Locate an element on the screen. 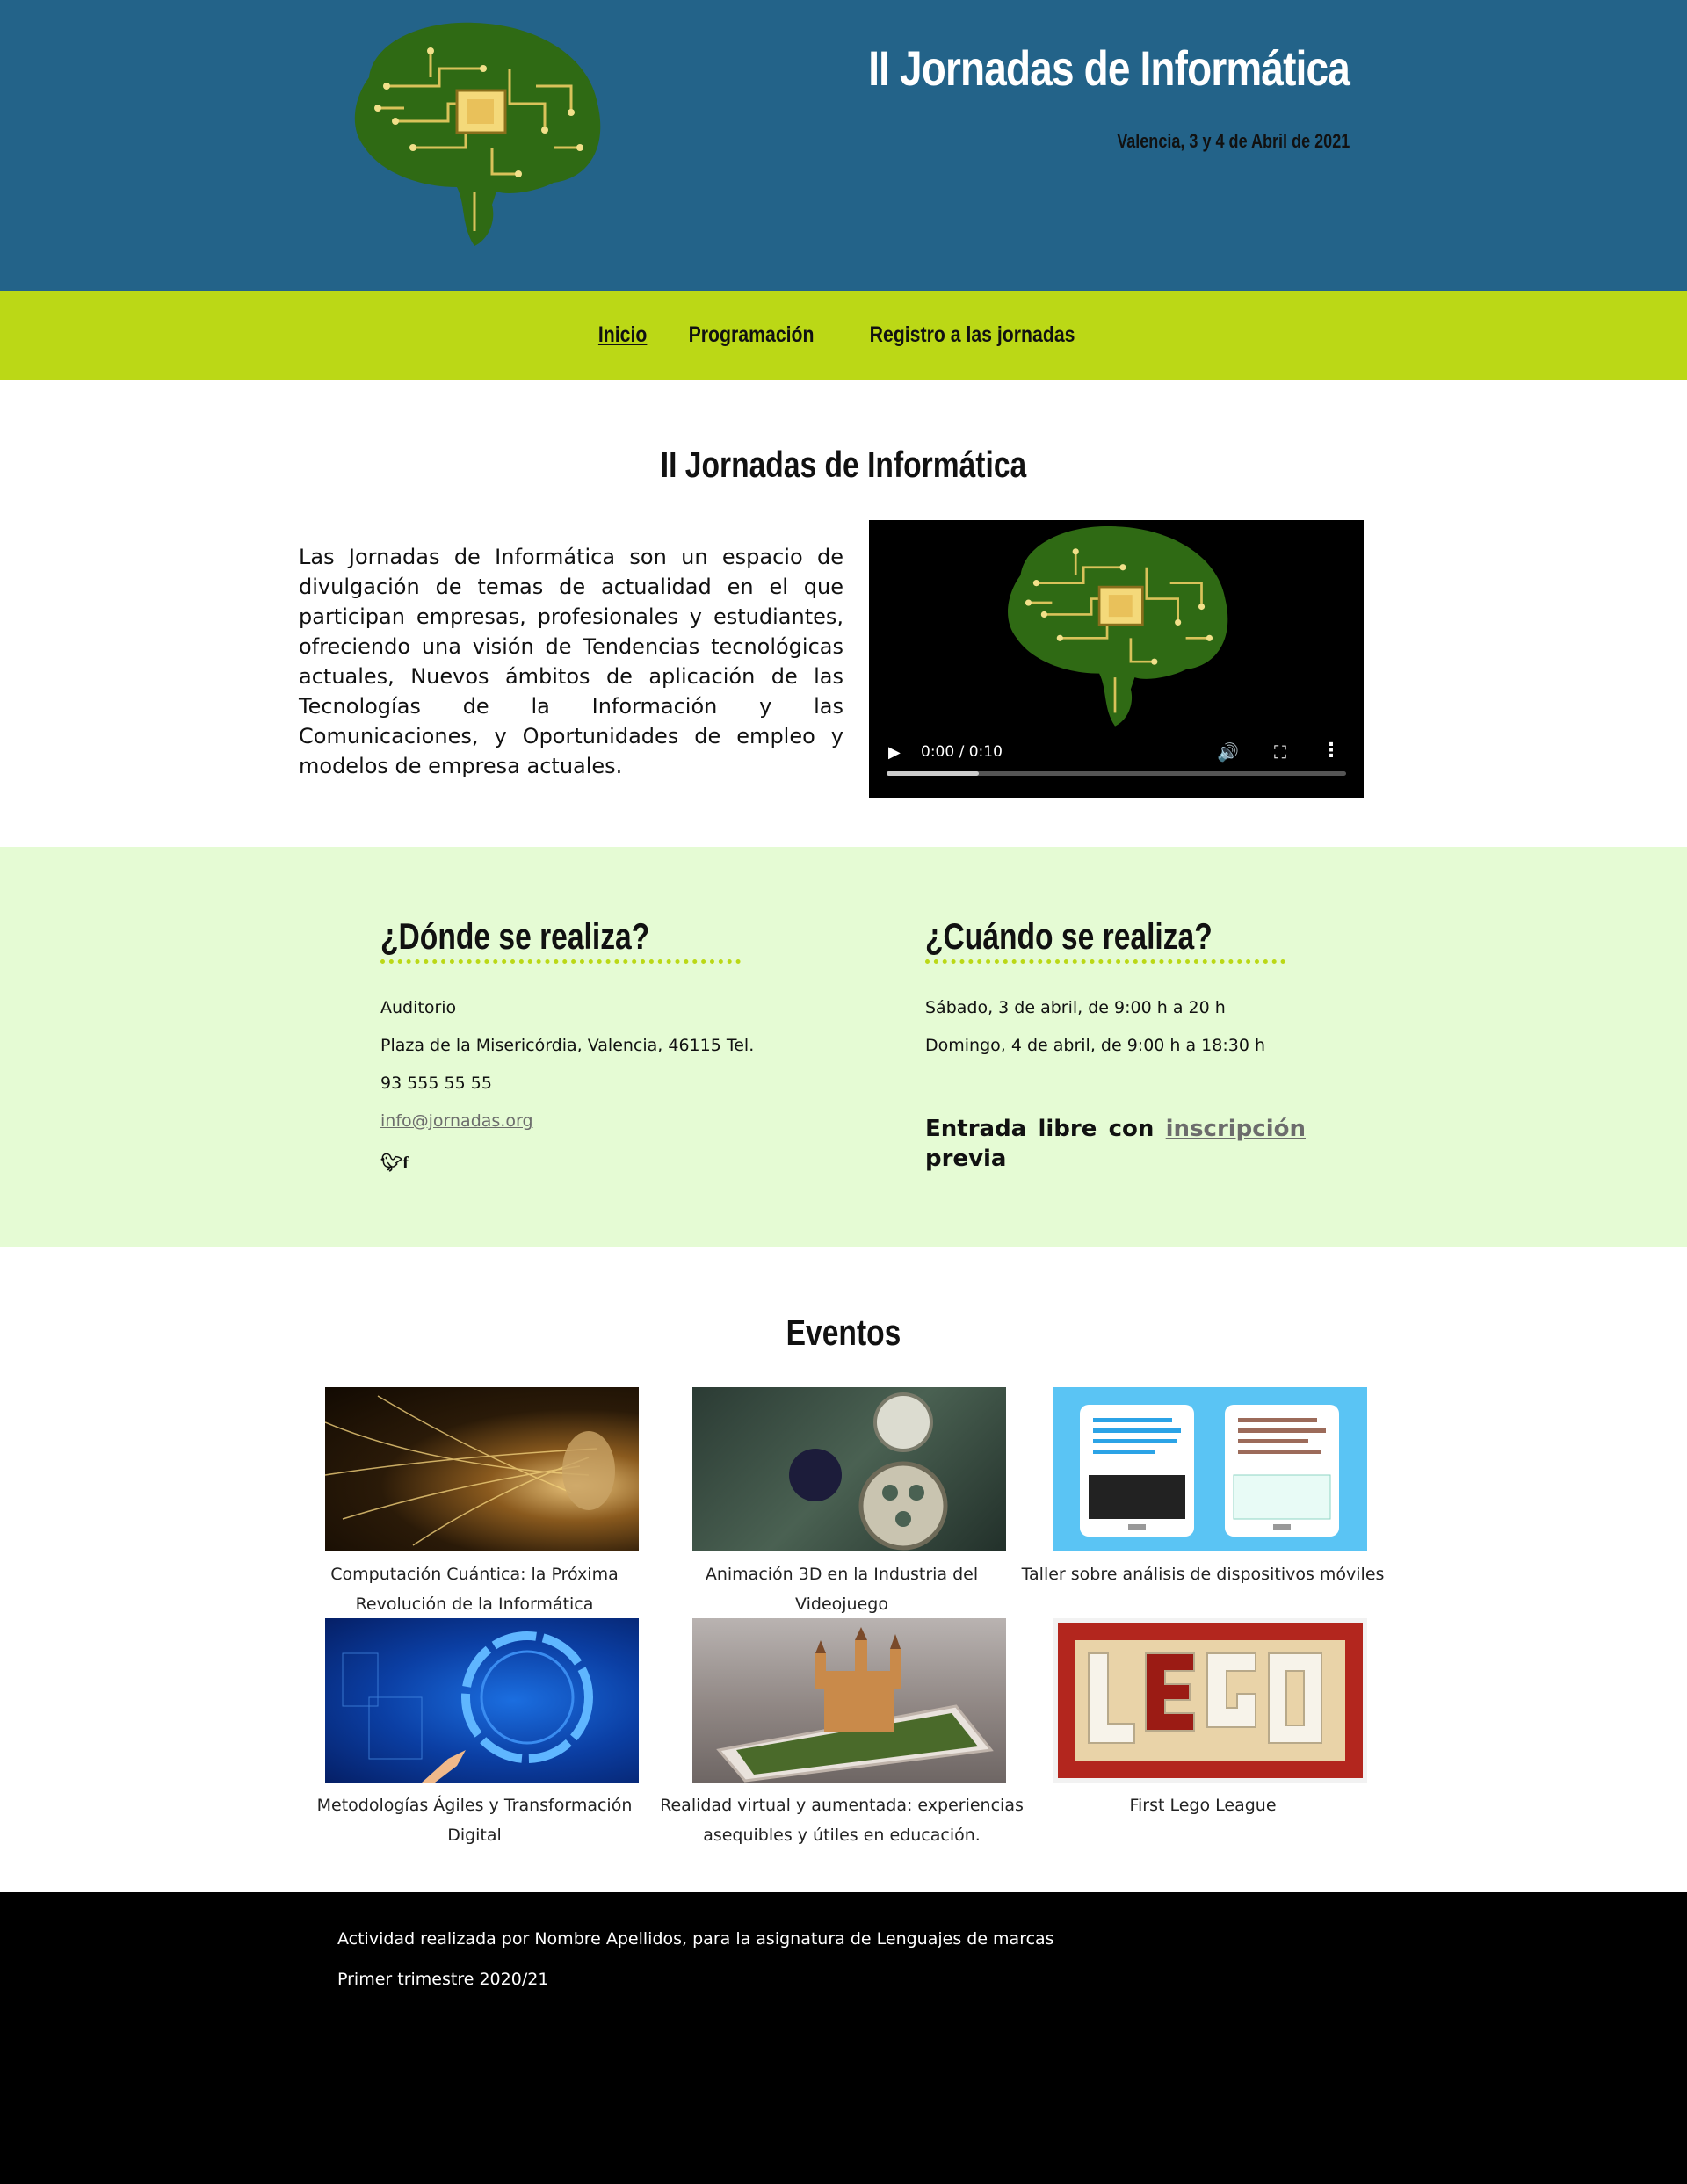 Image resolution: width=1687 pixels, height=2184 pixels. video-player: ▶ 0:00 / 0:10 🔊 ⛶ ⋮ is located at coordinates (1116, 659).